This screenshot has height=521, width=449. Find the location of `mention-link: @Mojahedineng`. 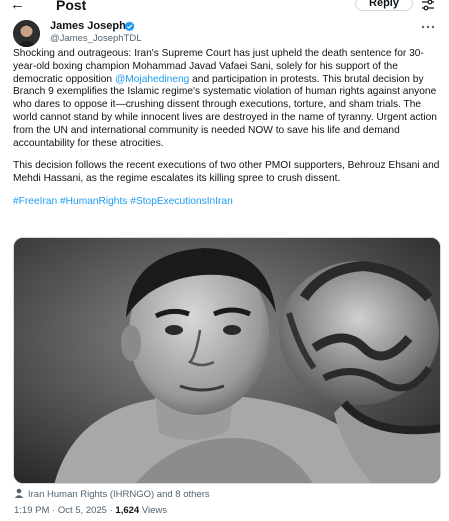

mention-link: @Mojahedineng is located at coordinates (152, 79).